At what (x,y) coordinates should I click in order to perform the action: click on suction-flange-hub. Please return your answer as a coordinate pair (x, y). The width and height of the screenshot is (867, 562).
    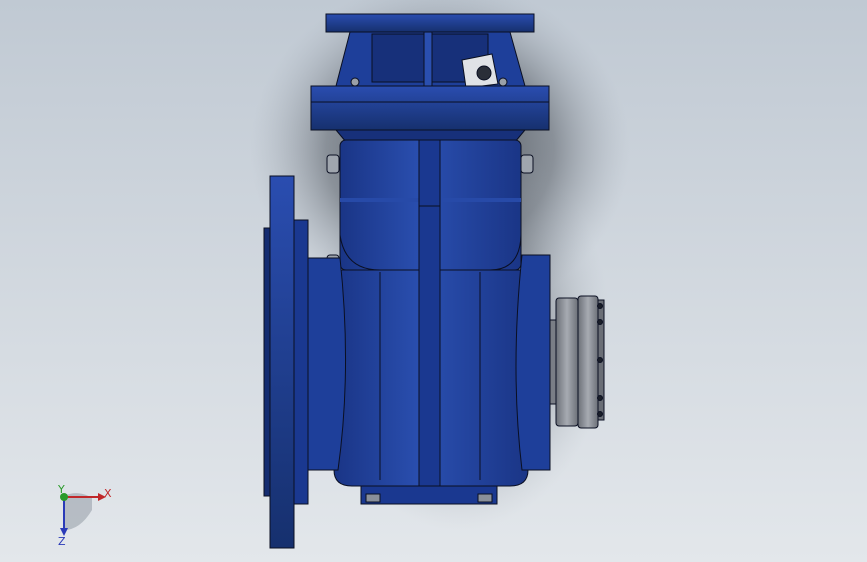
    Looking at the image, I should click on (301, 362).